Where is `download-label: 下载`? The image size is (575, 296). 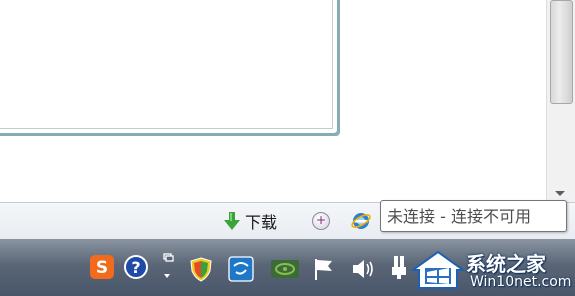 download-label: 下载 is located at coordinates (261, 222).